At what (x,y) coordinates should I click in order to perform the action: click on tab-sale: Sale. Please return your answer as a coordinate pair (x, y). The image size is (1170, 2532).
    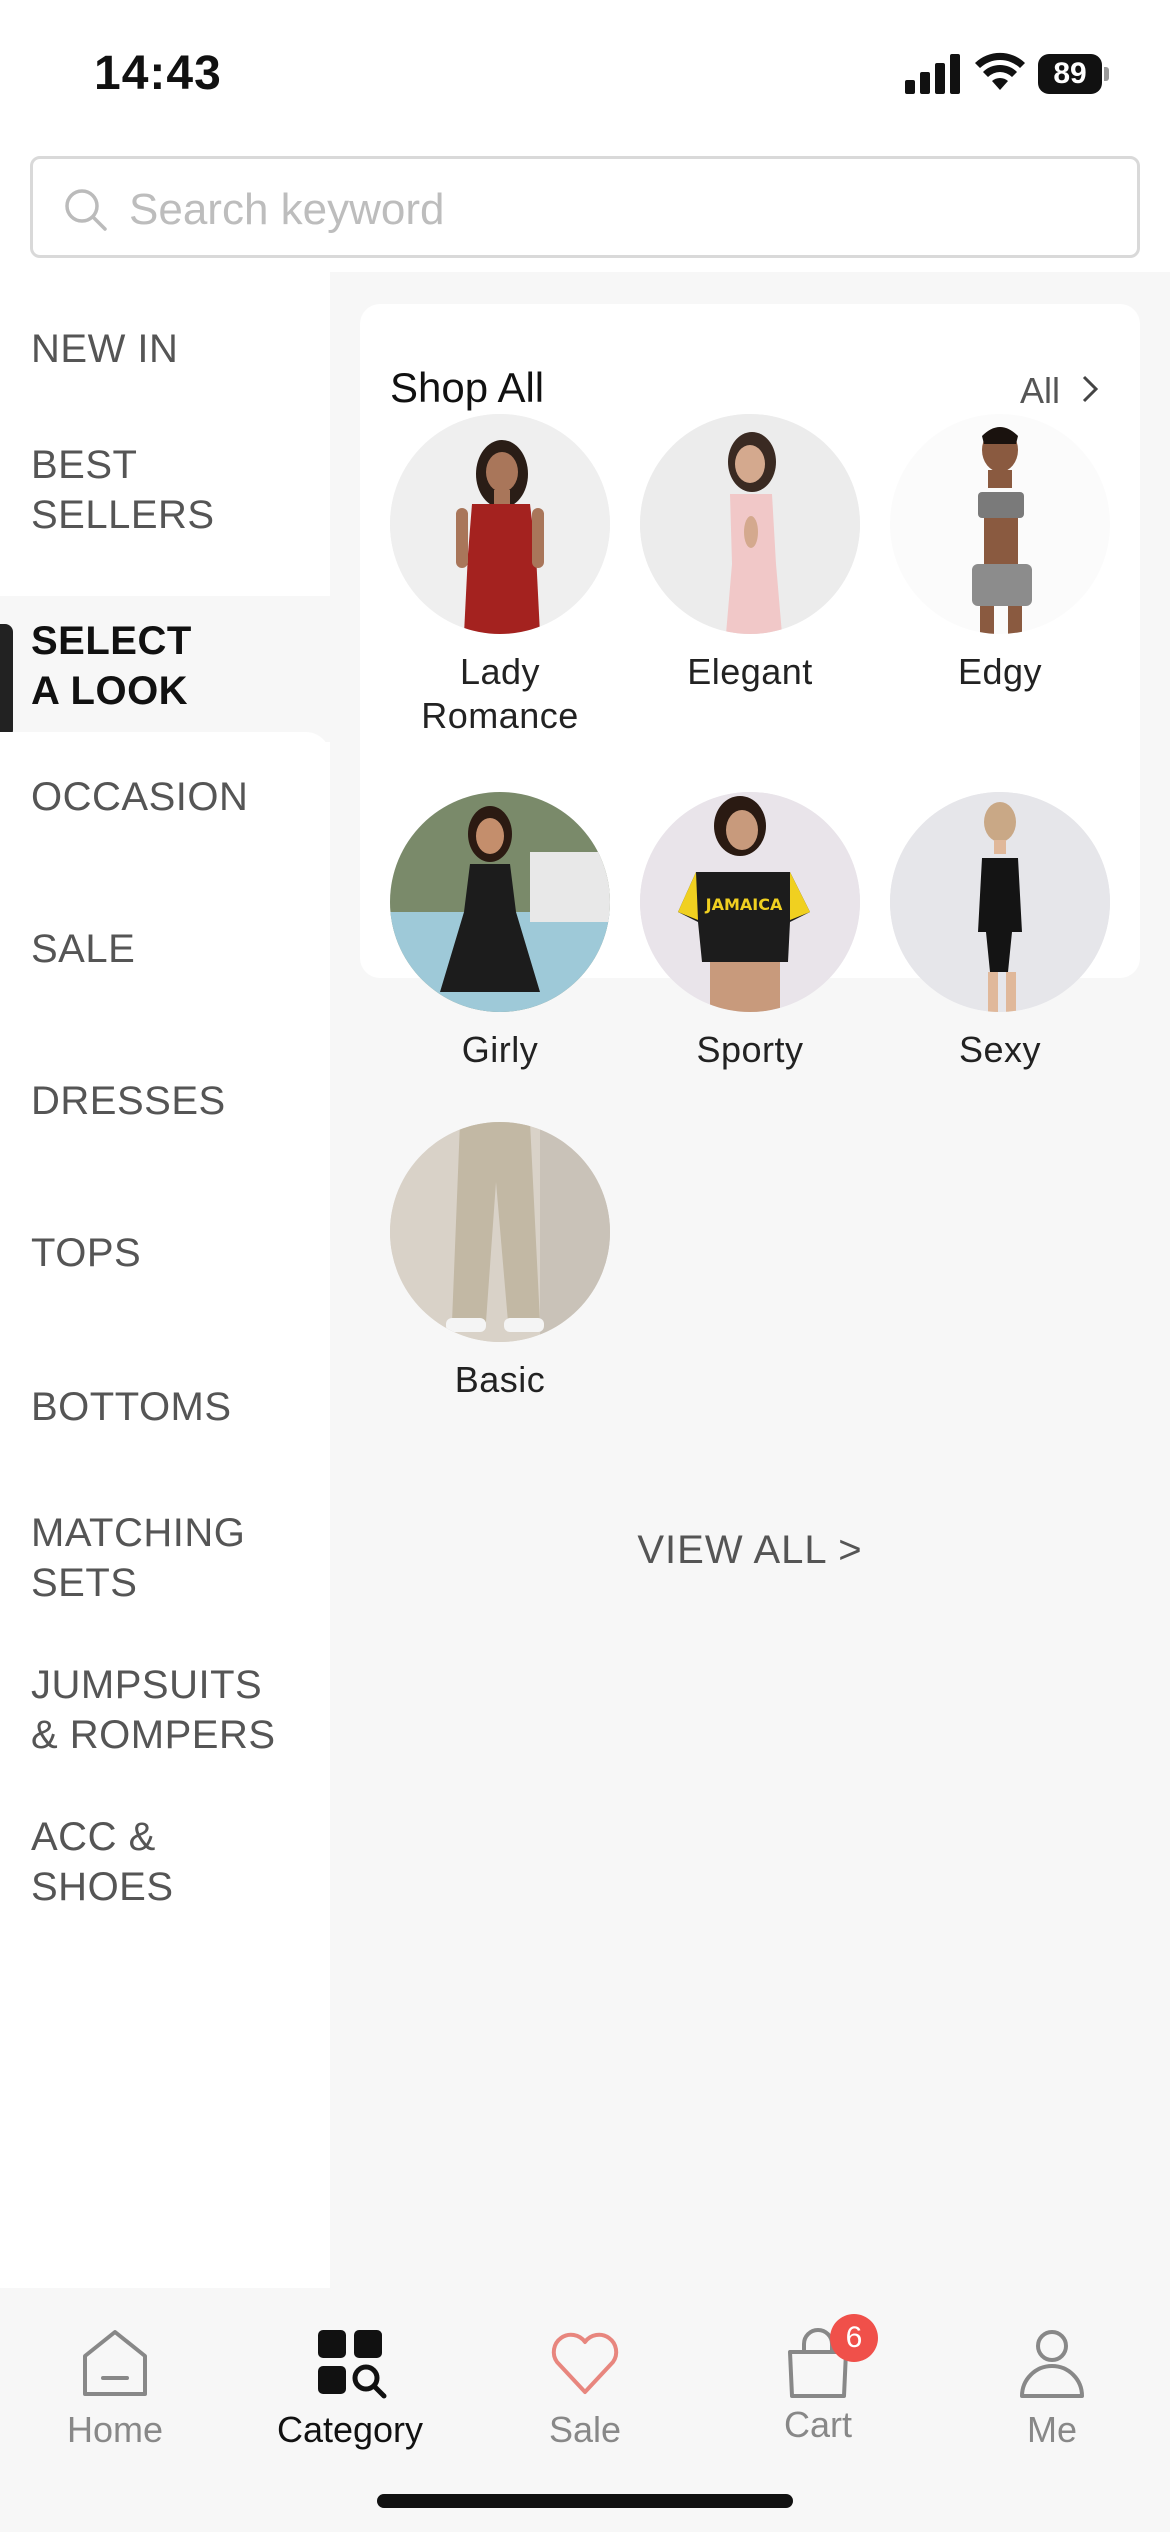
    Looking at the image, I should click on (585, 2386).